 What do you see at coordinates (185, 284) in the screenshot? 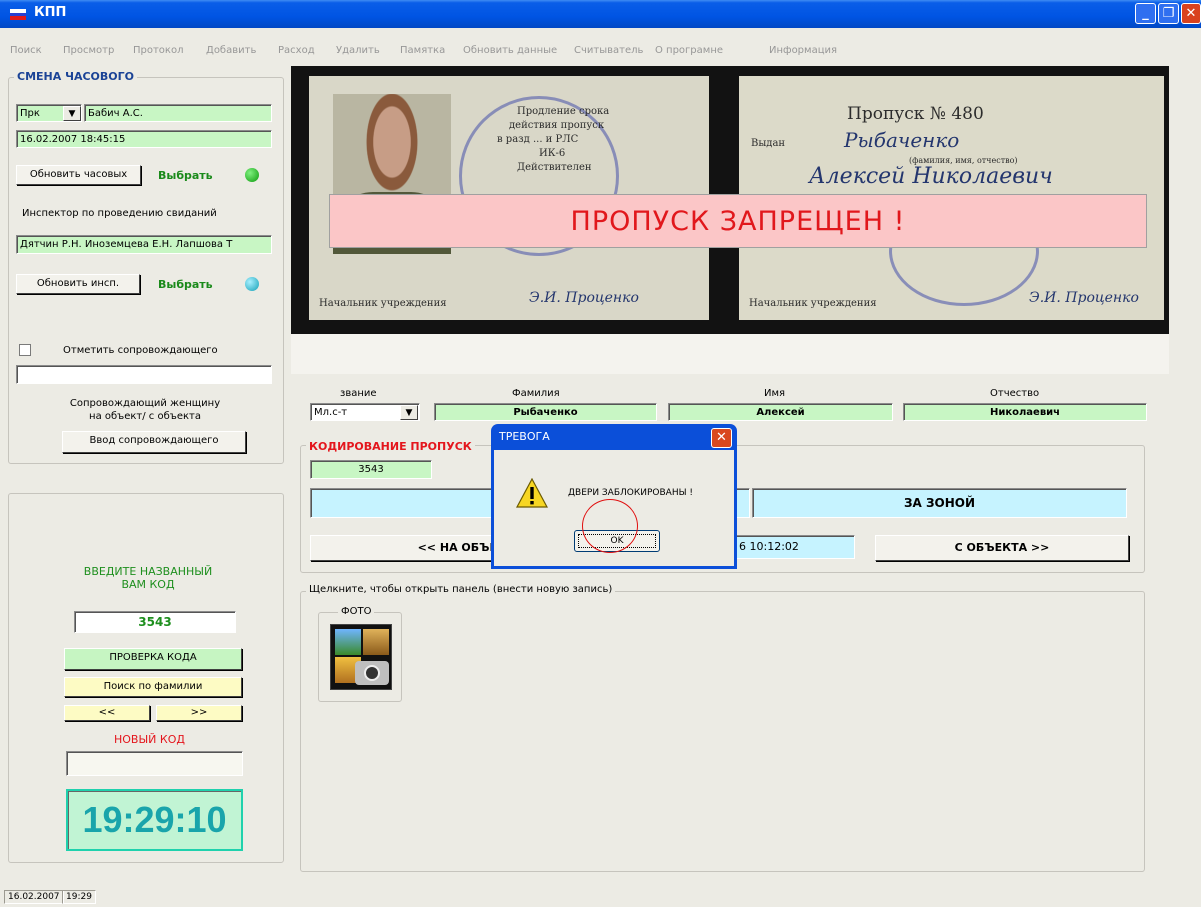
I see `select-inspector-label: Выбрать` at bounding box center [185, 284].